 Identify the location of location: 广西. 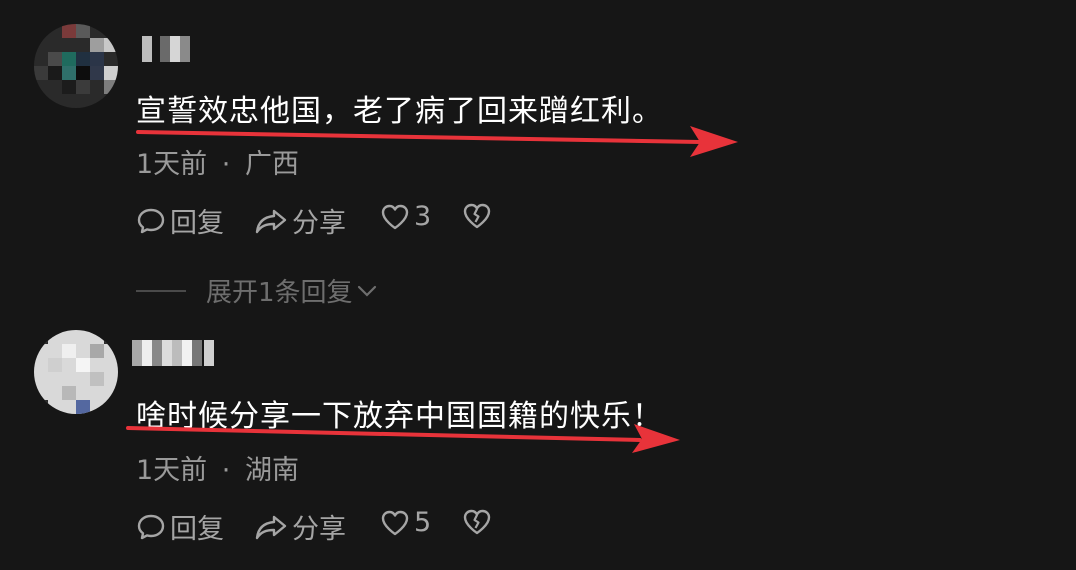
(271, 164).